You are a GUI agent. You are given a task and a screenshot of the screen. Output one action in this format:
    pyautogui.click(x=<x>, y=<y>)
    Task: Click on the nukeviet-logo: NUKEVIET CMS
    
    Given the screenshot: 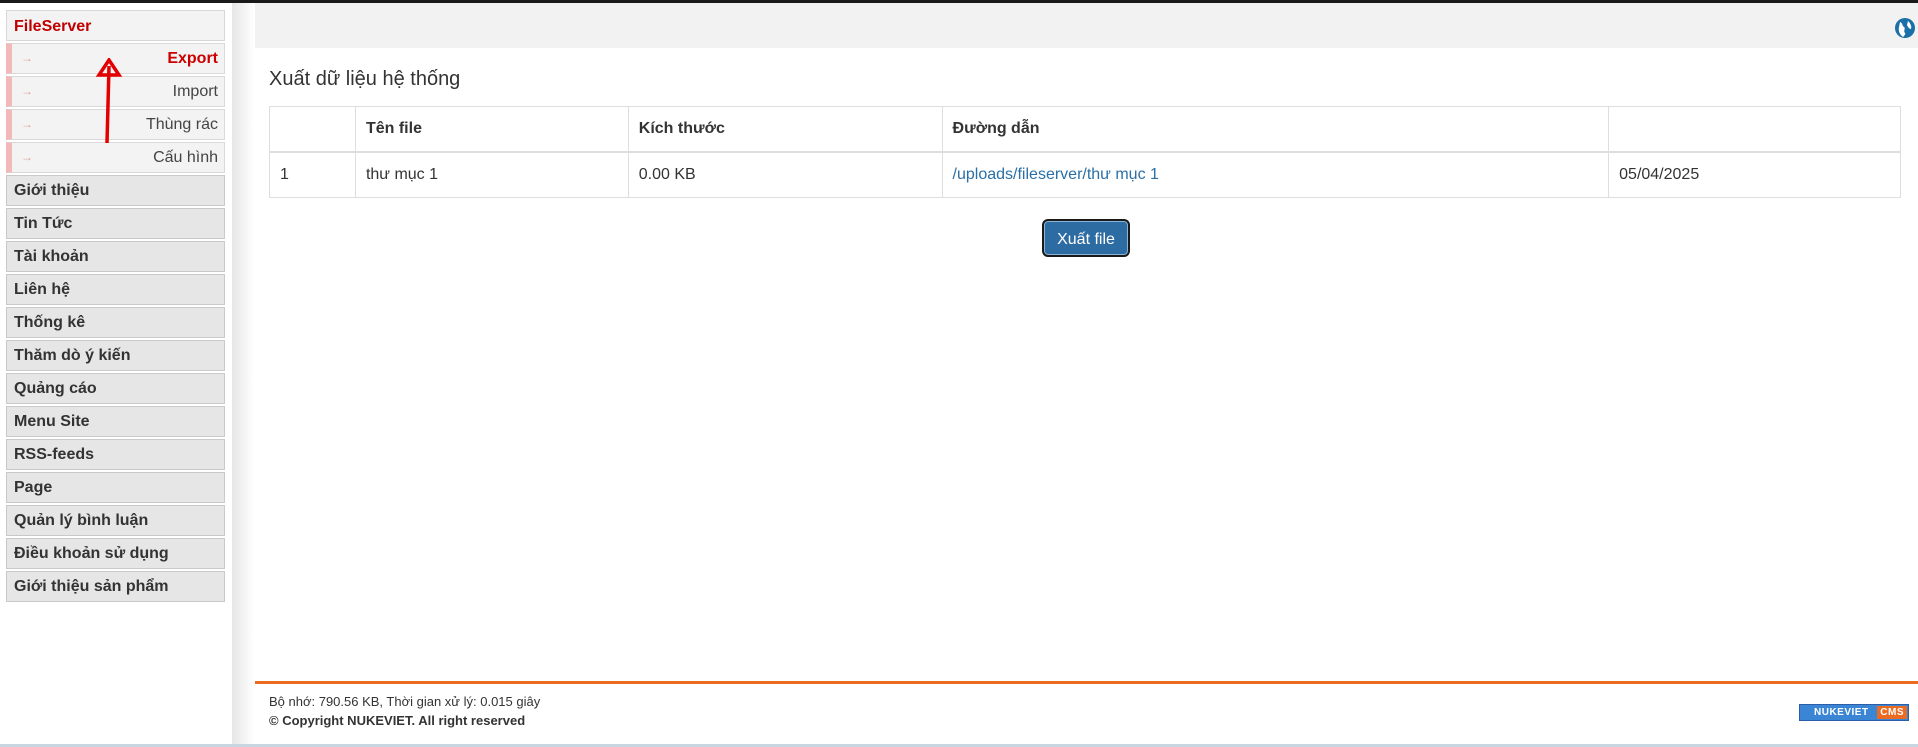 What is the action you would take?
    pyautogui.click(x=1854, y=712)
    